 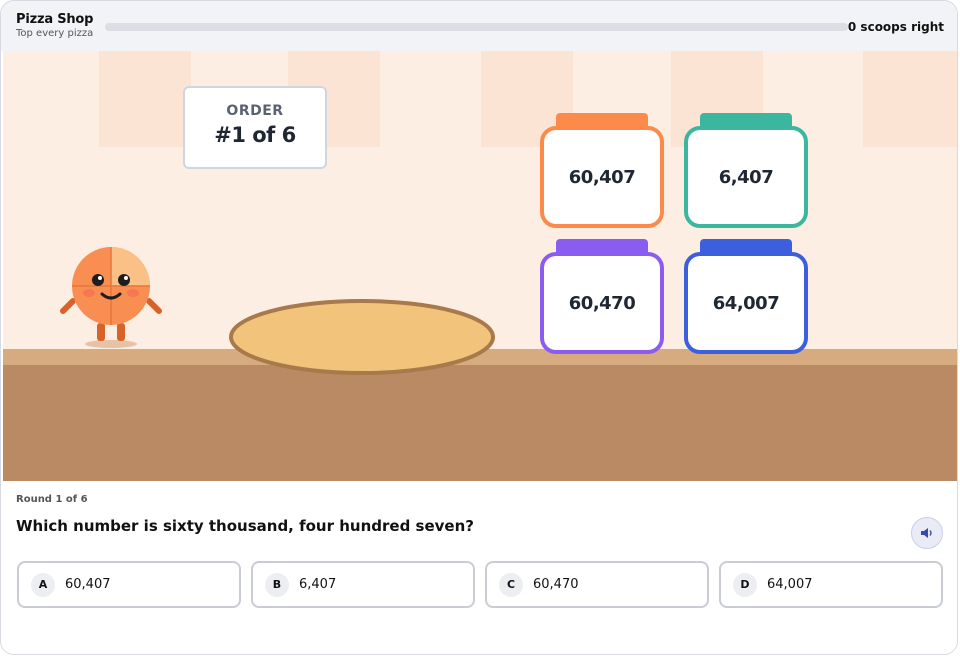 I want to click on choice-letter: C, so click(x=511, y=584).